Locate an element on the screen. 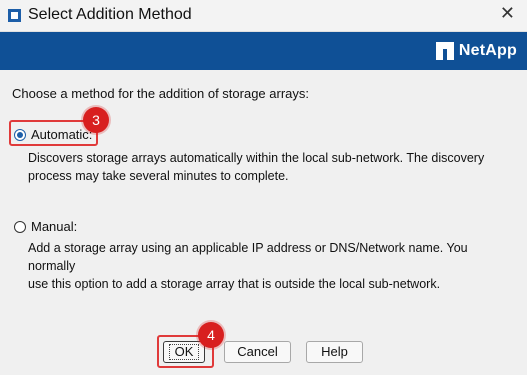  step-3-badge: 3 is located at coordinates (96, 120).